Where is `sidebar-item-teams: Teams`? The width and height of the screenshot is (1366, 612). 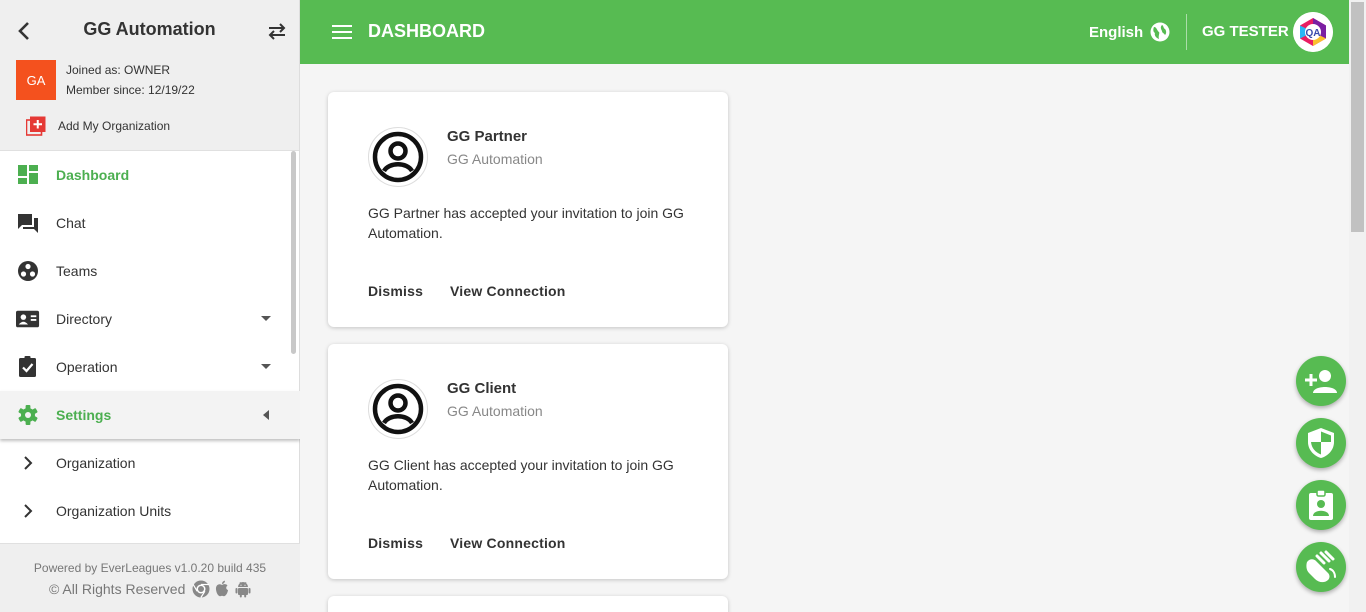 sidebar-item-teams: Teams is located at coordinates (150, 271).